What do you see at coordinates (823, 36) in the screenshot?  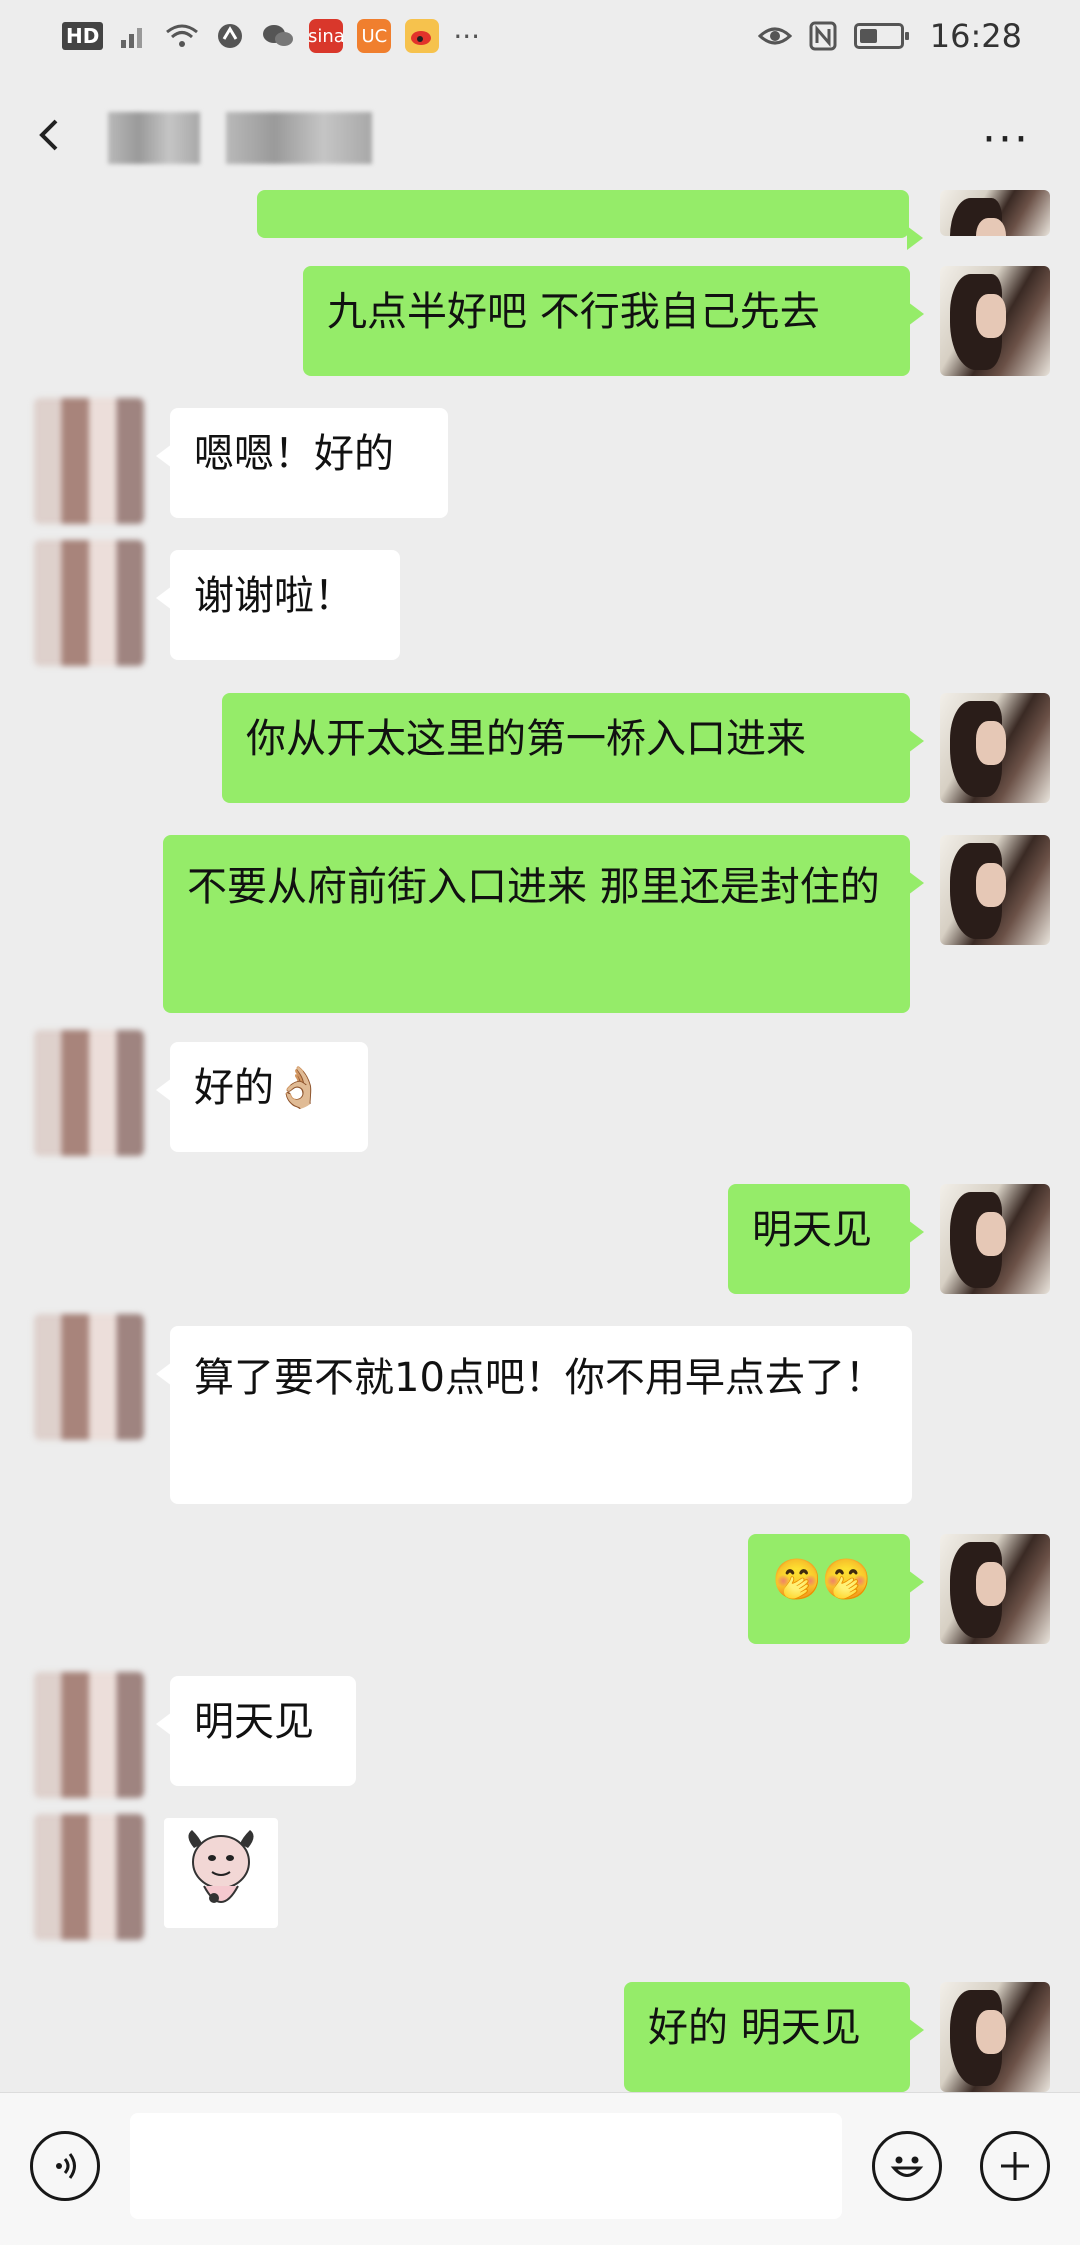 I see `nfc-icon` at bounding box center [823, 36].